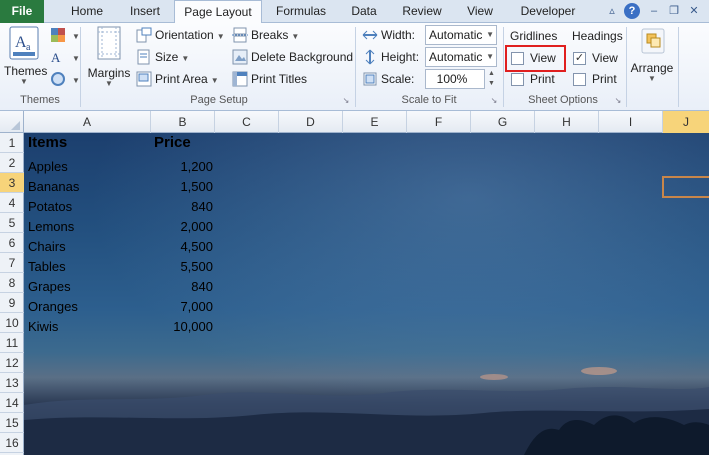 The width and height of the screenshot is (709, 455). Describe the element at coordinates (694, 11) in the screenshot. I see `close-window-icon: ✕` at that location.